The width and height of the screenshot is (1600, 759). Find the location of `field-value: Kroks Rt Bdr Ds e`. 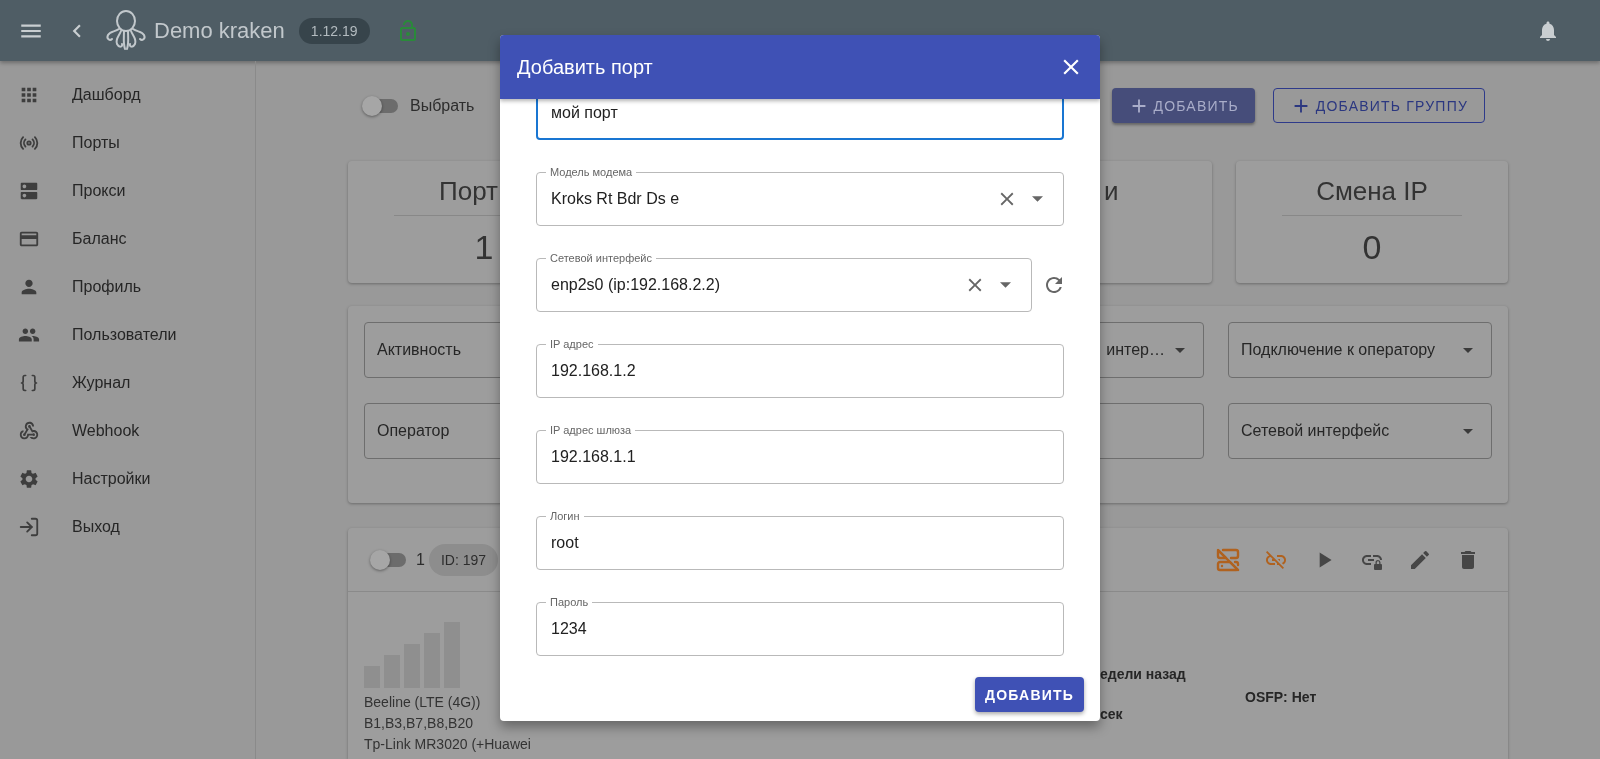

field-value: Kroks Rt Bdr Ds e is located at coordinates (616, 199).